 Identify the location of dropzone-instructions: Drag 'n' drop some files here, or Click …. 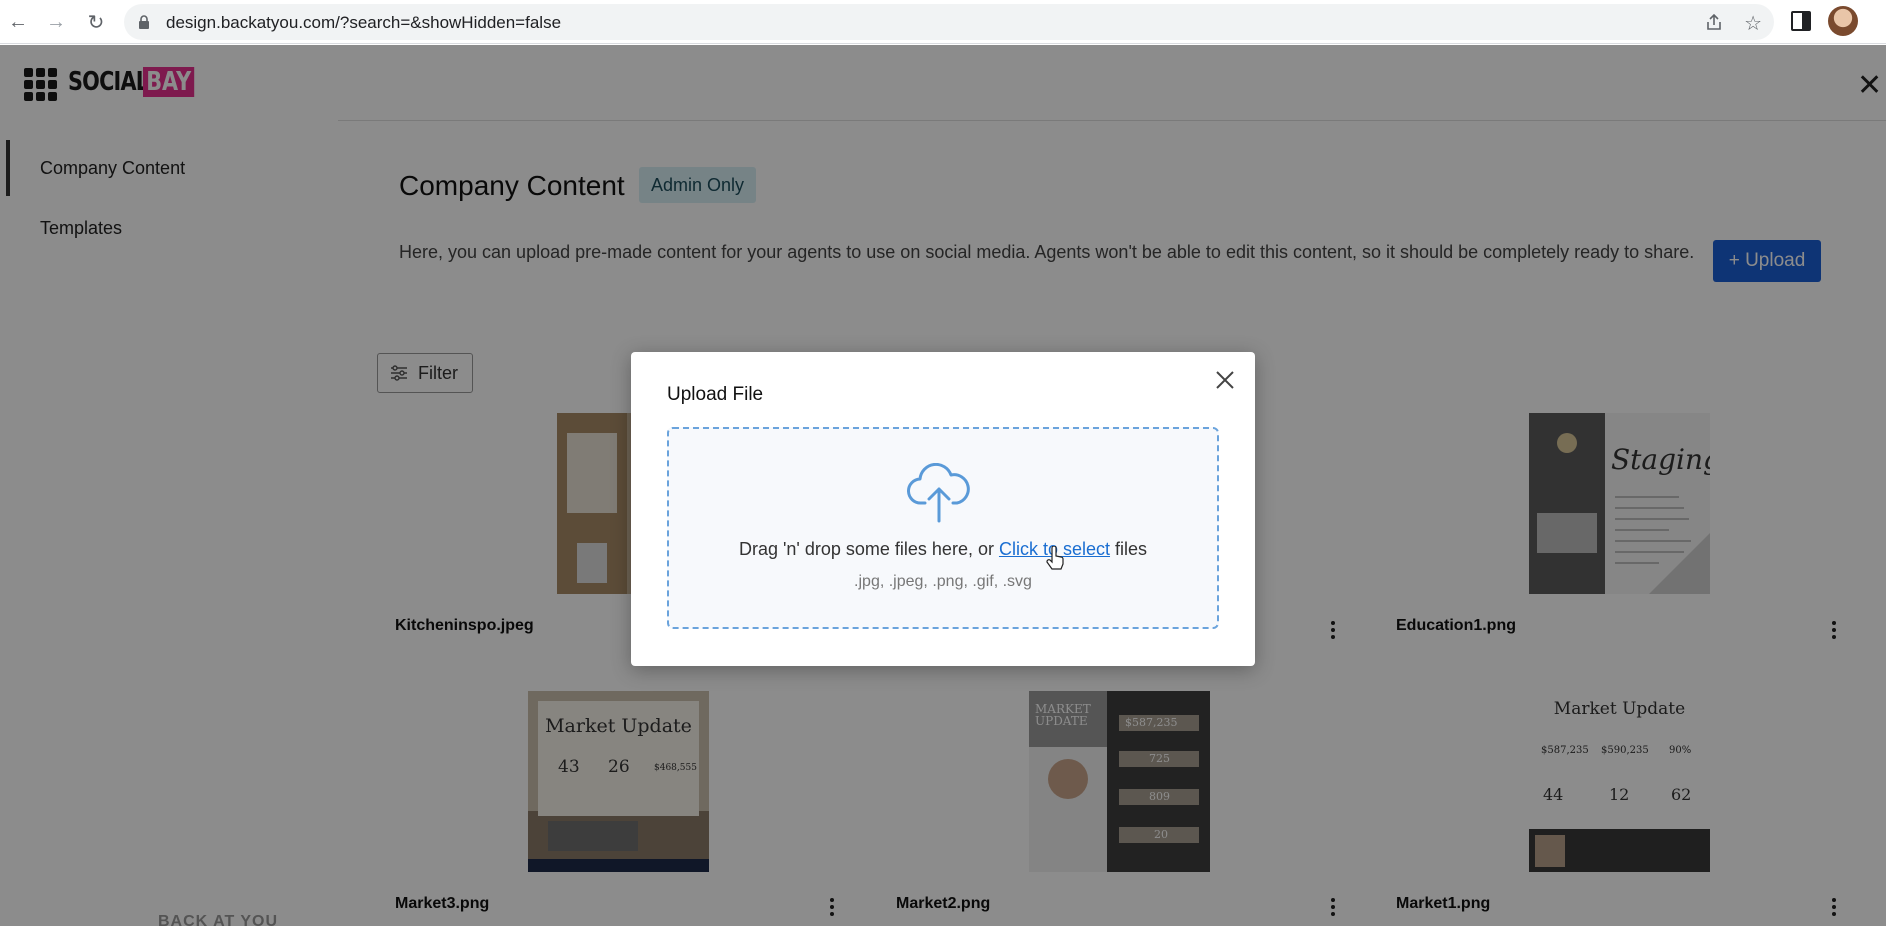
(943, 549).